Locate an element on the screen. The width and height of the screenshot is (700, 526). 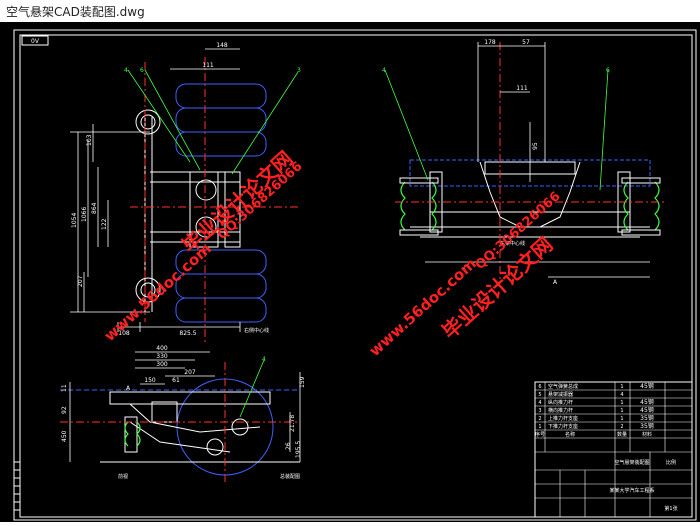
header-material: 材料 is located at coordinates (647, 434).